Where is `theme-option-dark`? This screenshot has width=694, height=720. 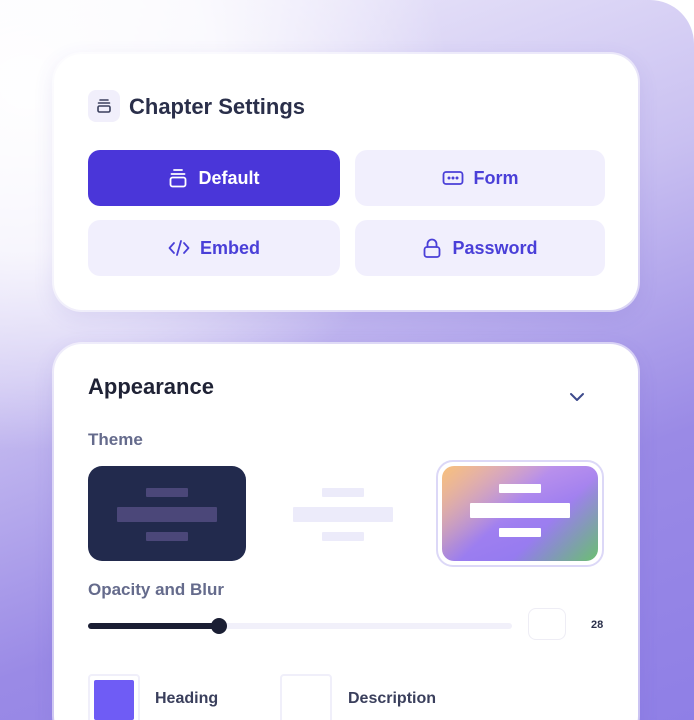 theme-option-dark is located at coordinates (167, 513).